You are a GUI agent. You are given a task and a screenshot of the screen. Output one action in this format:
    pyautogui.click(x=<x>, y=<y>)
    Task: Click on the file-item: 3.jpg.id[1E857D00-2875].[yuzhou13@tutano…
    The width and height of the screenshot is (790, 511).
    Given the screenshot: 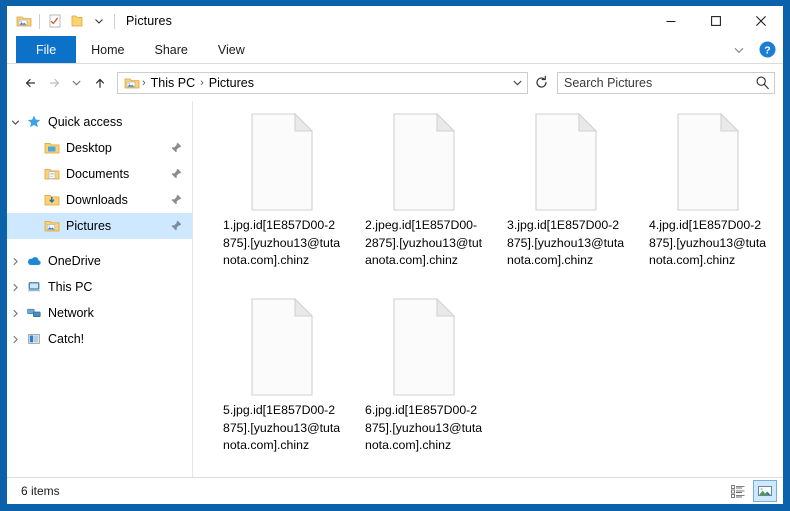 What is the action you would take?
    pyautogui.click(x=566, y=205)
    